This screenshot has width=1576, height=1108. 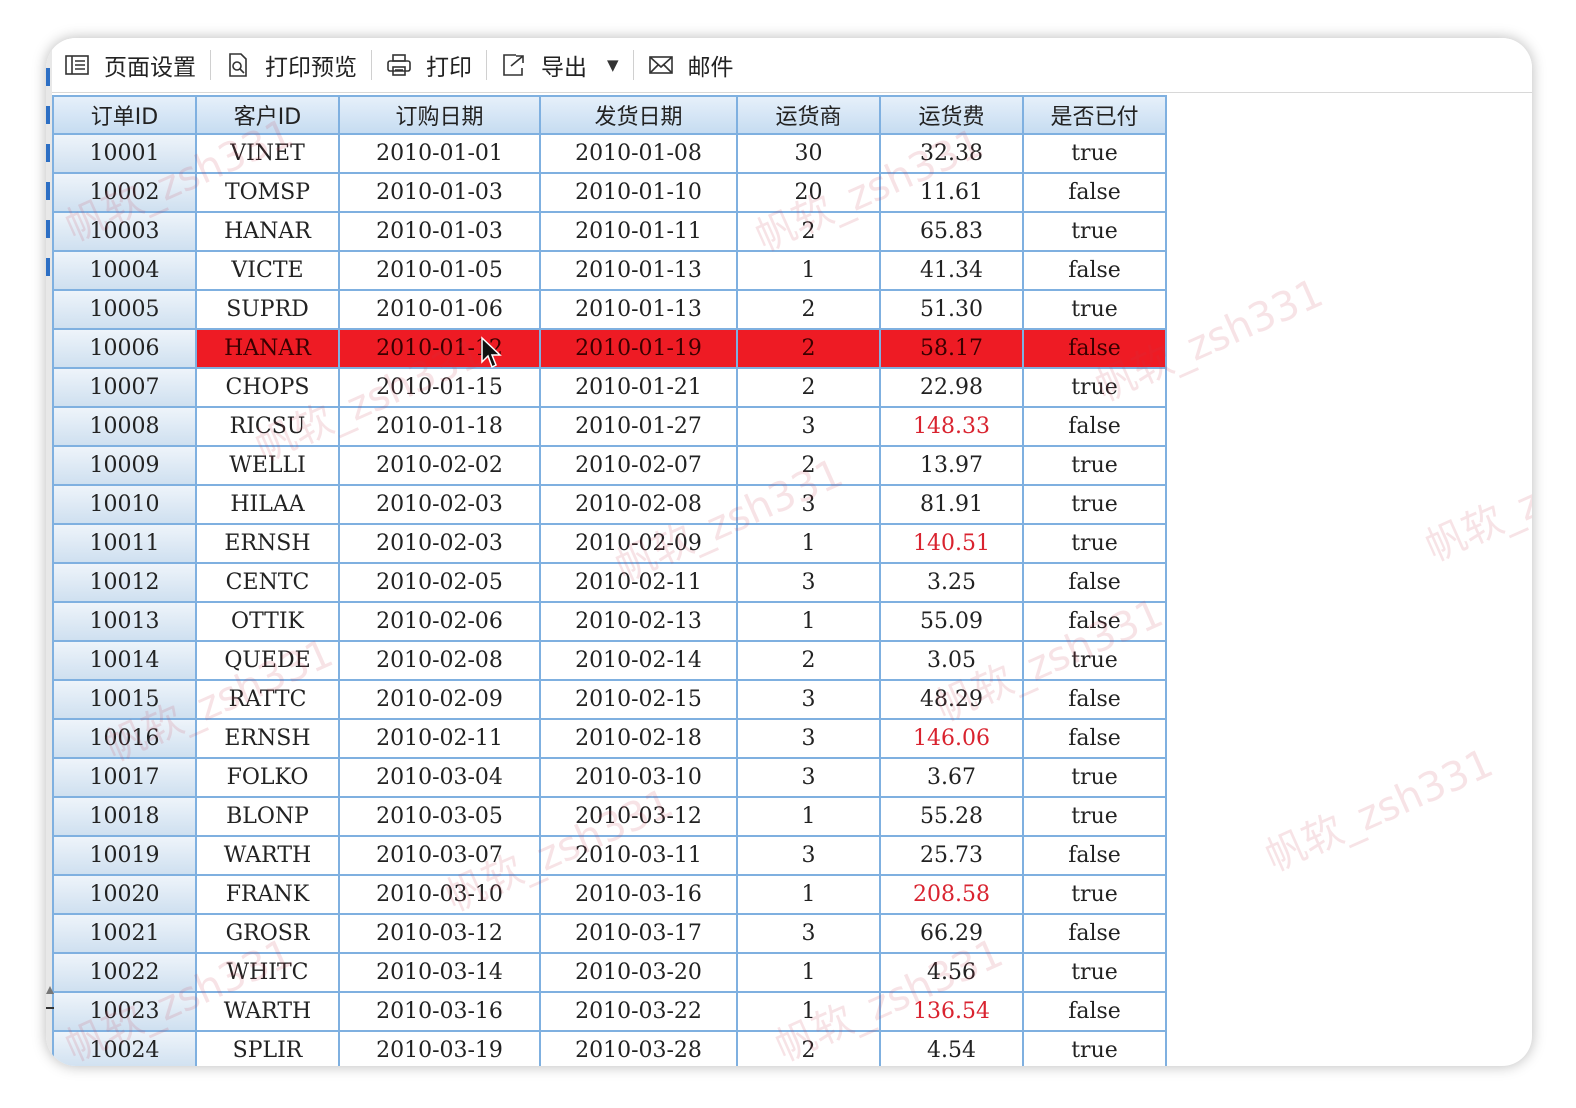 I want to click on cell-ship-date: 2010-03-11, so click(x=638, y=855).